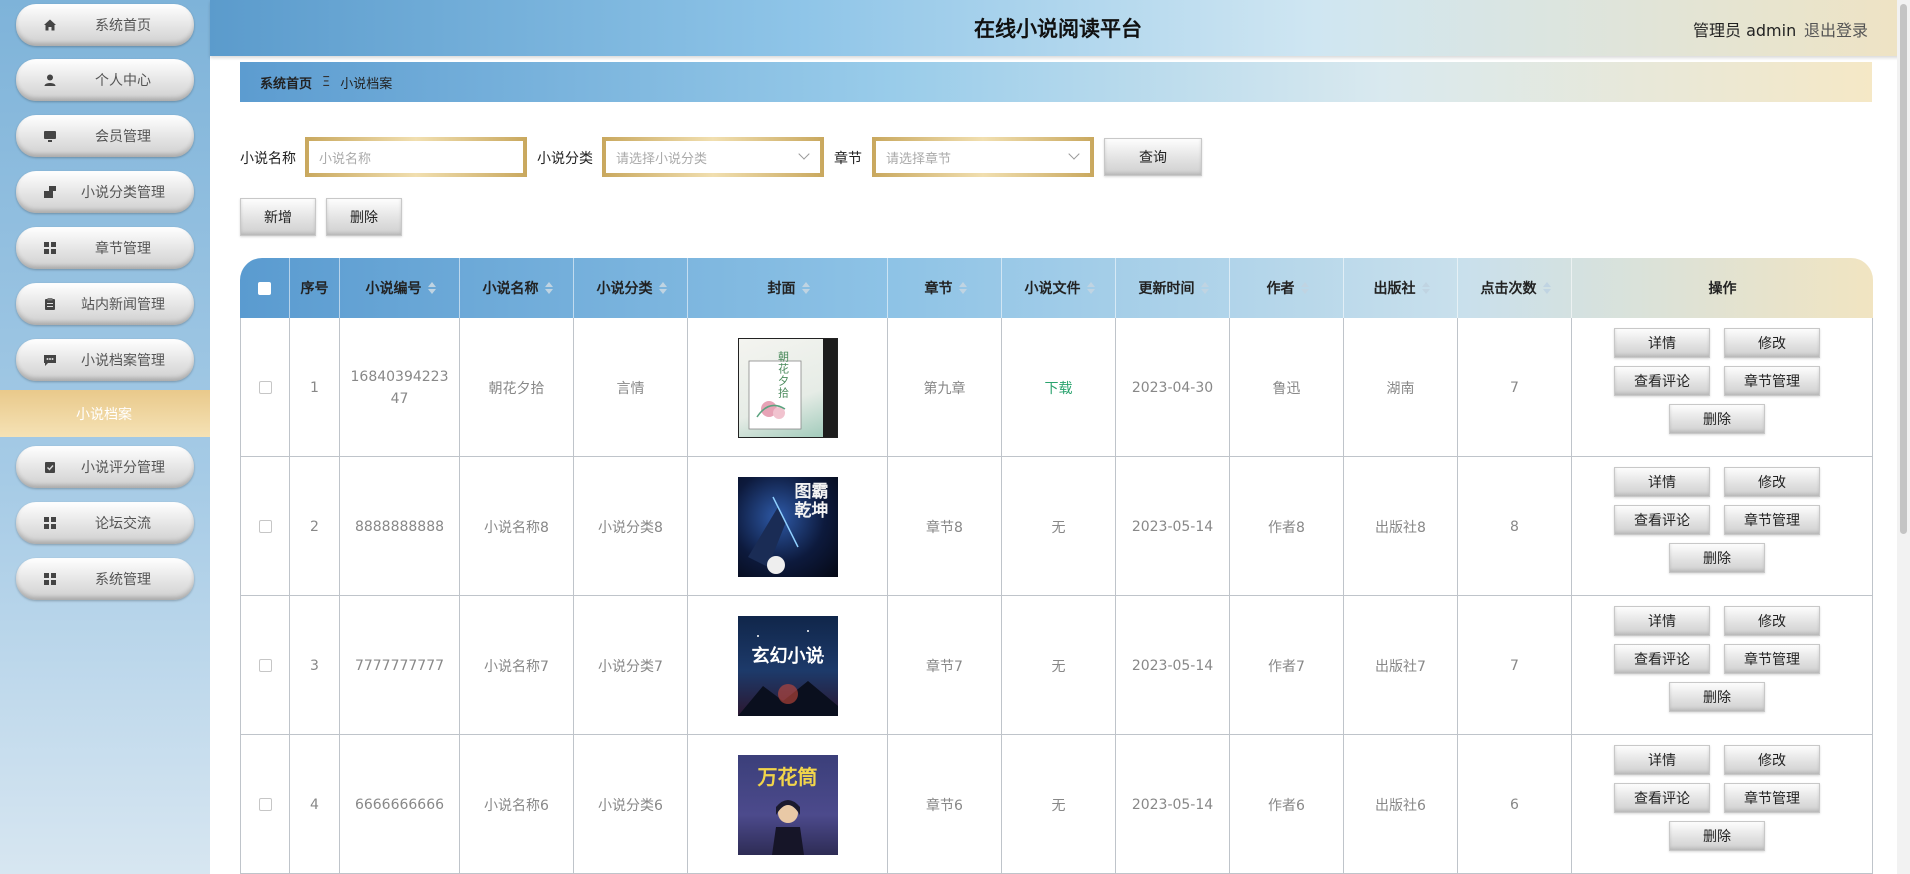 Image resolution: width=1910 pixels, height=874 pixels. Describe the element at coordinates (945, 288) in the screenshot. I see `col-chapter: 章节` at that location.